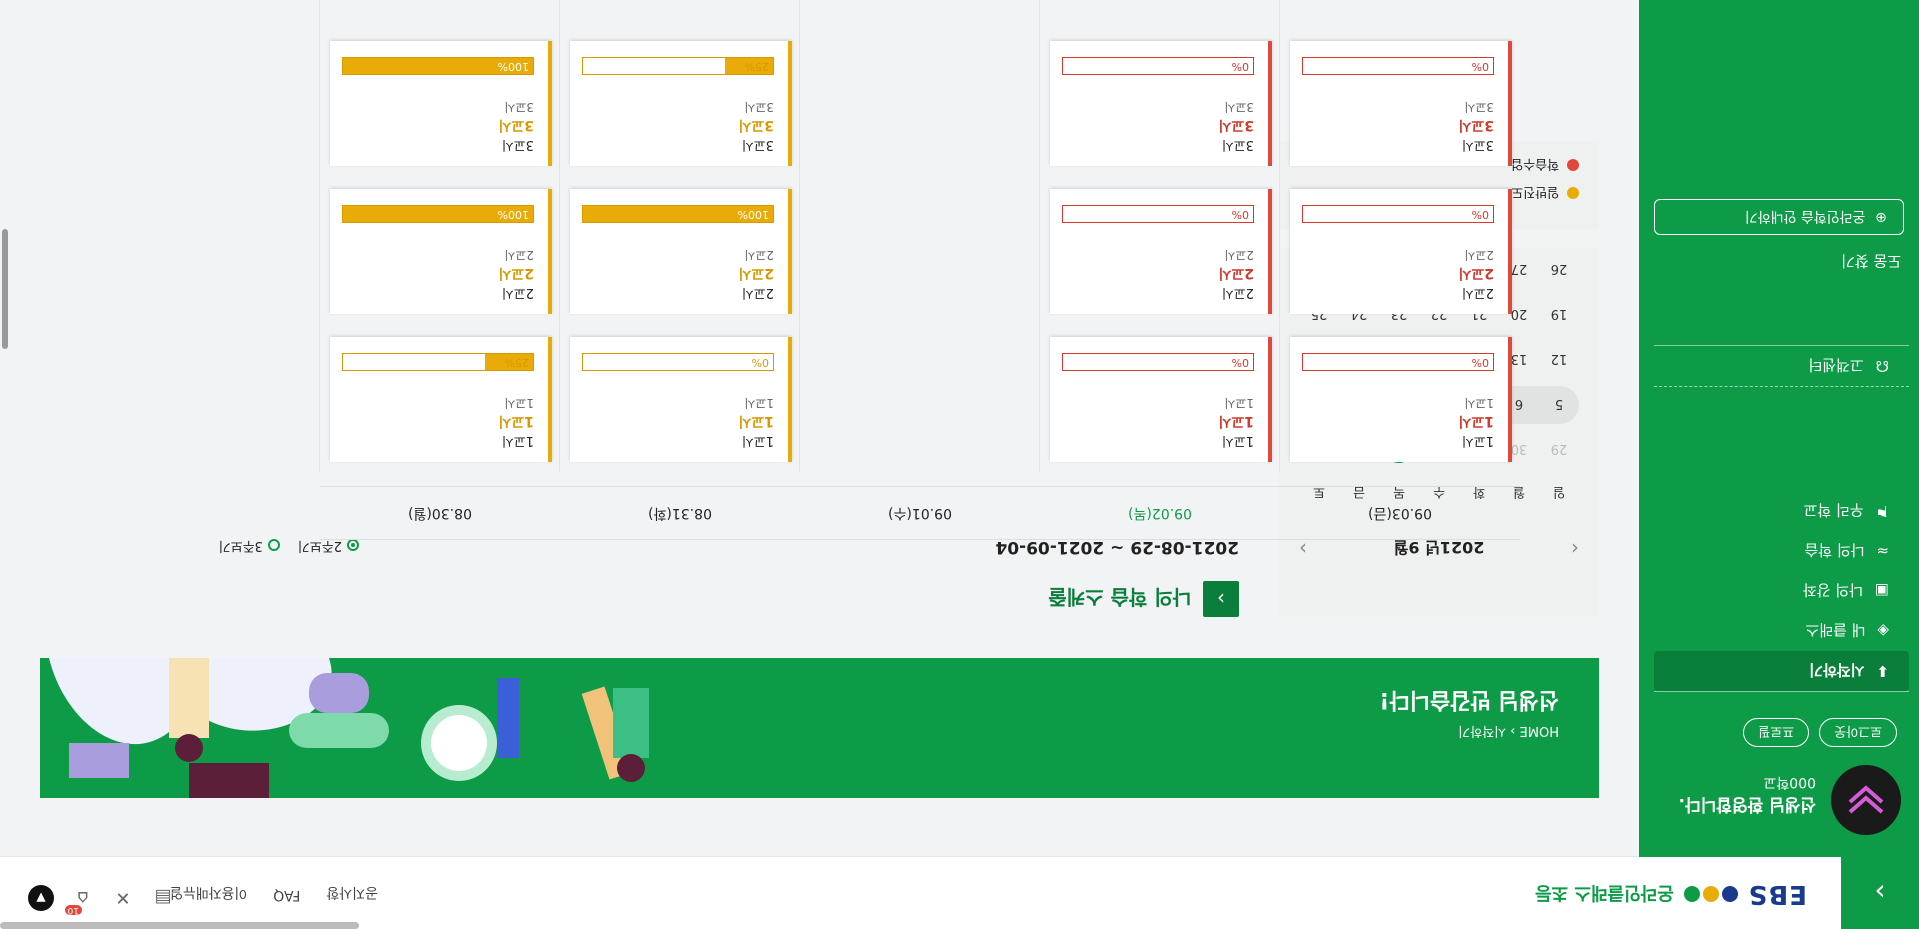 The image size is (1919, 929). I want to click on lesson-card: 3교시 3교시 3교시 100%, so click(441, 103).